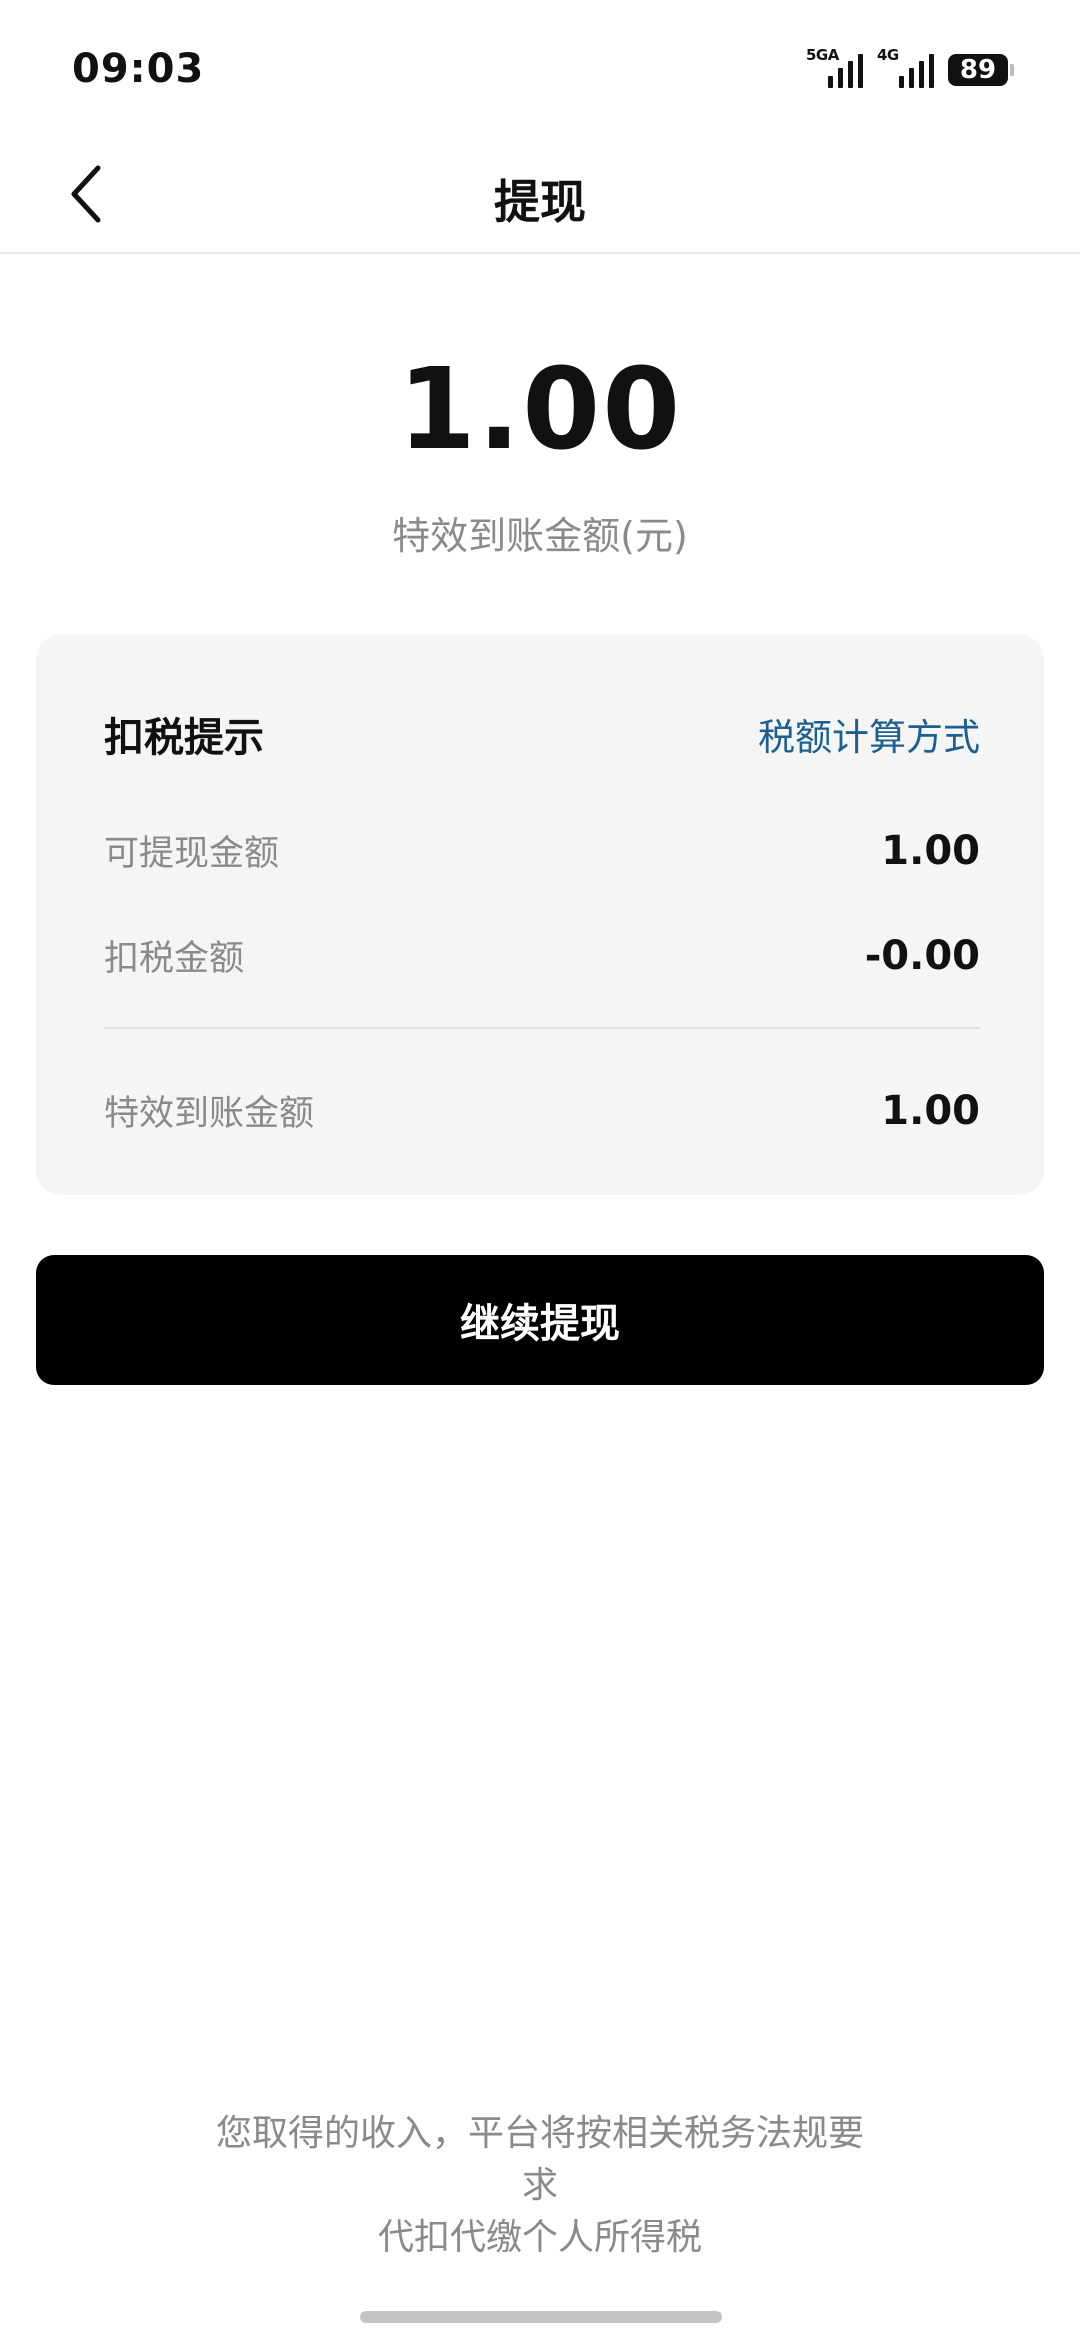  Describe the element at coordinates (542, 734) in the screenshot. I see `tax-card-header: 扣税提示 税额计算方式` at that location.